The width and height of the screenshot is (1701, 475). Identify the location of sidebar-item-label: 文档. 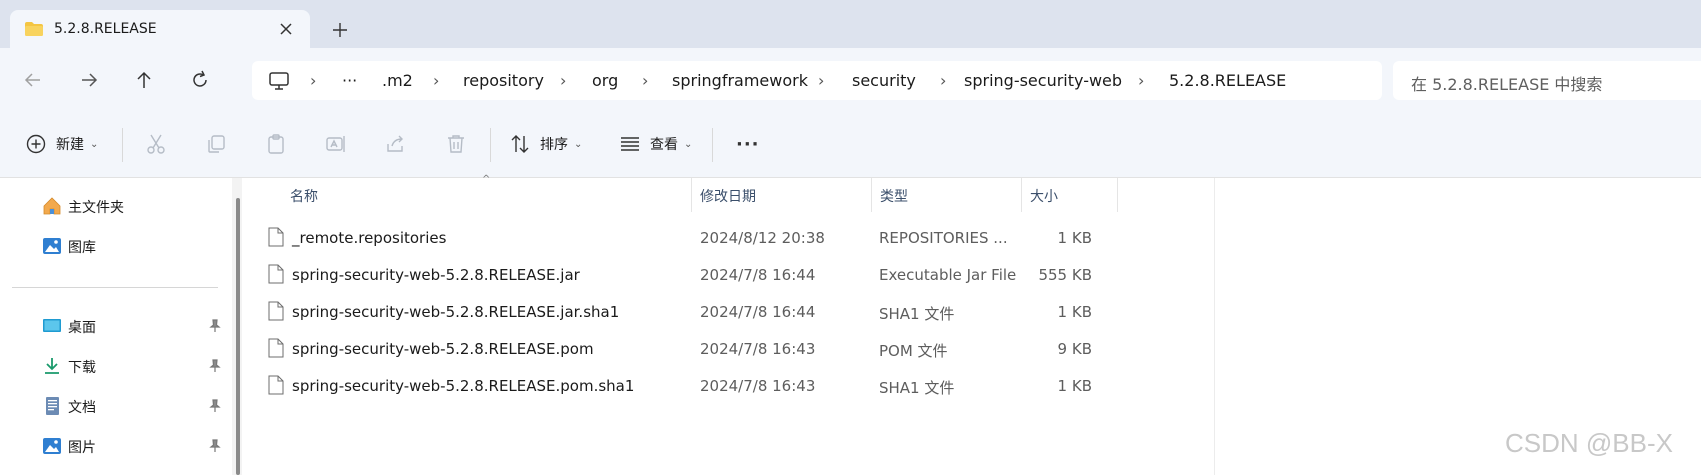
(82, 408).